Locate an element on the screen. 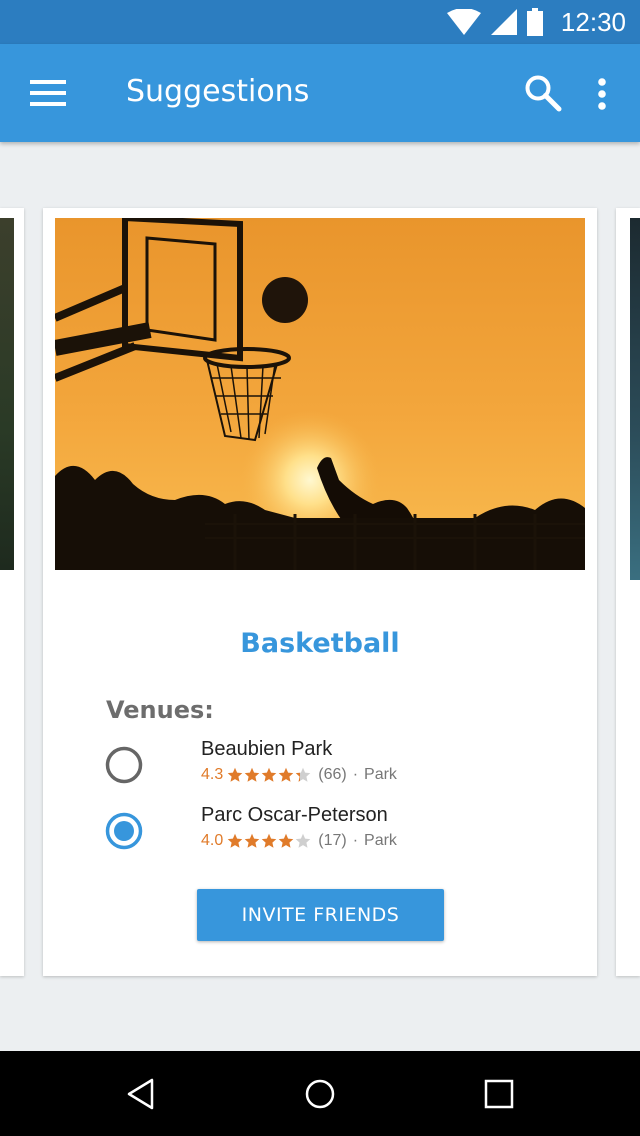 This screenshot has width=640, height=1136. menu-icon is located at coordinates (48, 93).